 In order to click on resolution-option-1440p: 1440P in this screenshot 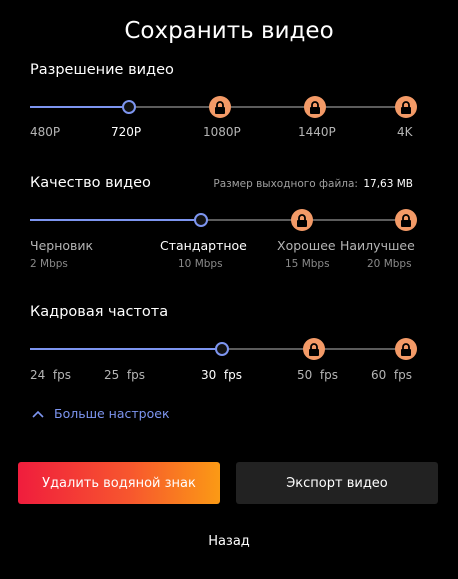, I will do `click(317, 132)`.